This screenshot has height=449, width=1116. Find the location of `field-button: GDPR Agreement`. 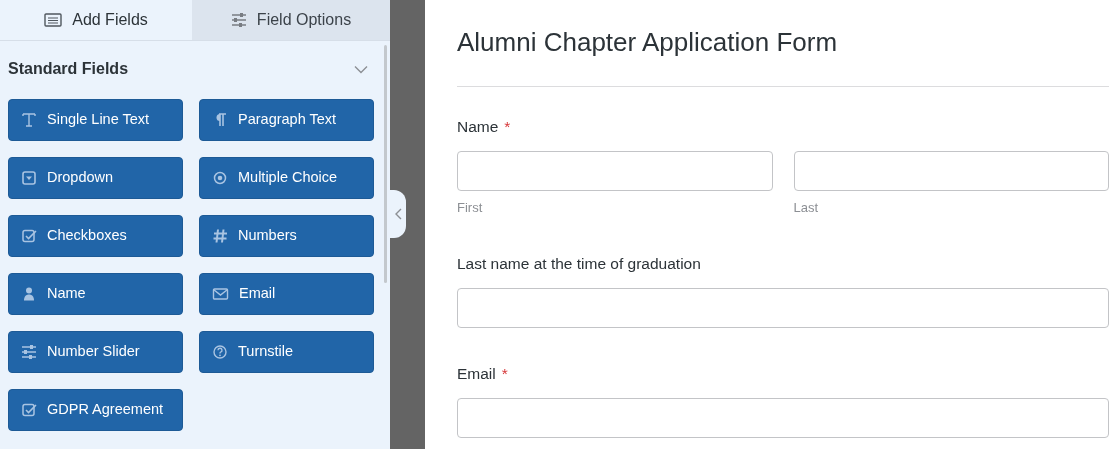

field-button: GDPR Agreement is located at coordinates (95, 410).